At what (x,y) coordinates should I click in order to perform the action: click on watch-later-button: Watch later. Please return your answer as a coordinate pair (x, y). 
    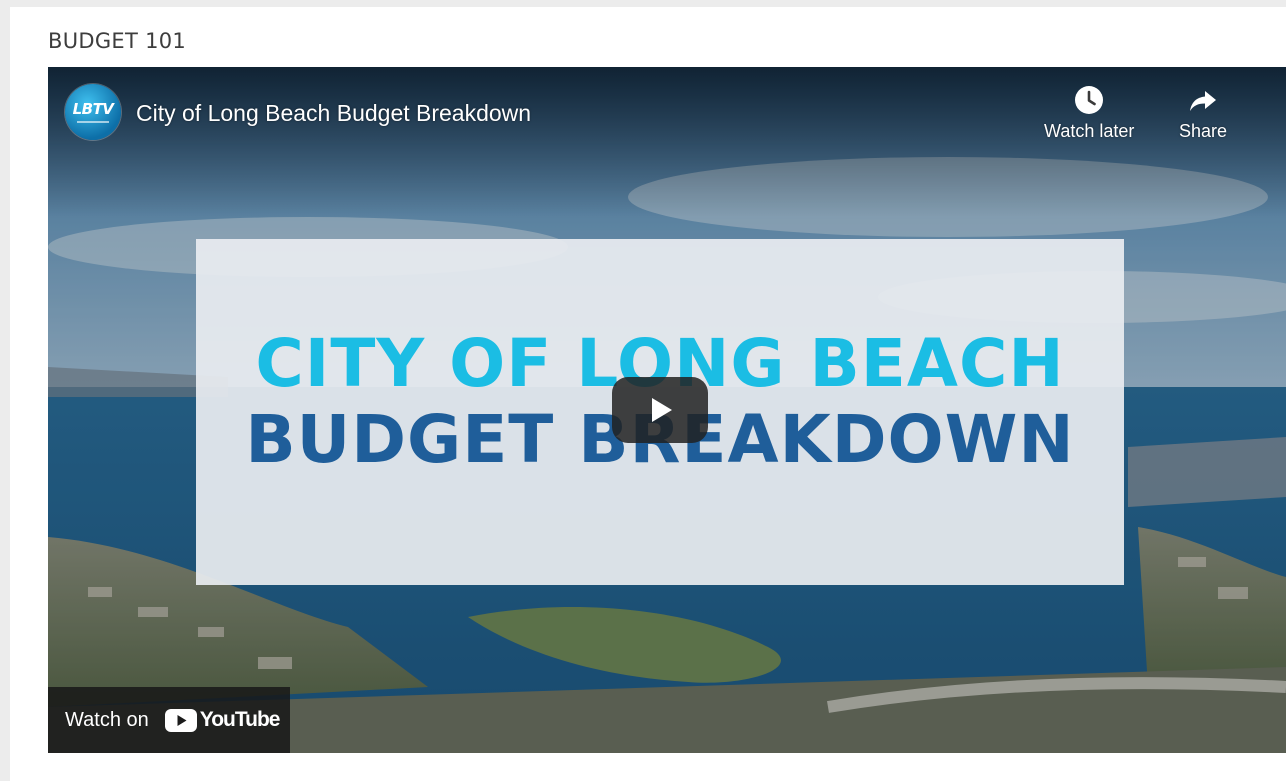
    Looking at the image, I should click on (1089, 113).